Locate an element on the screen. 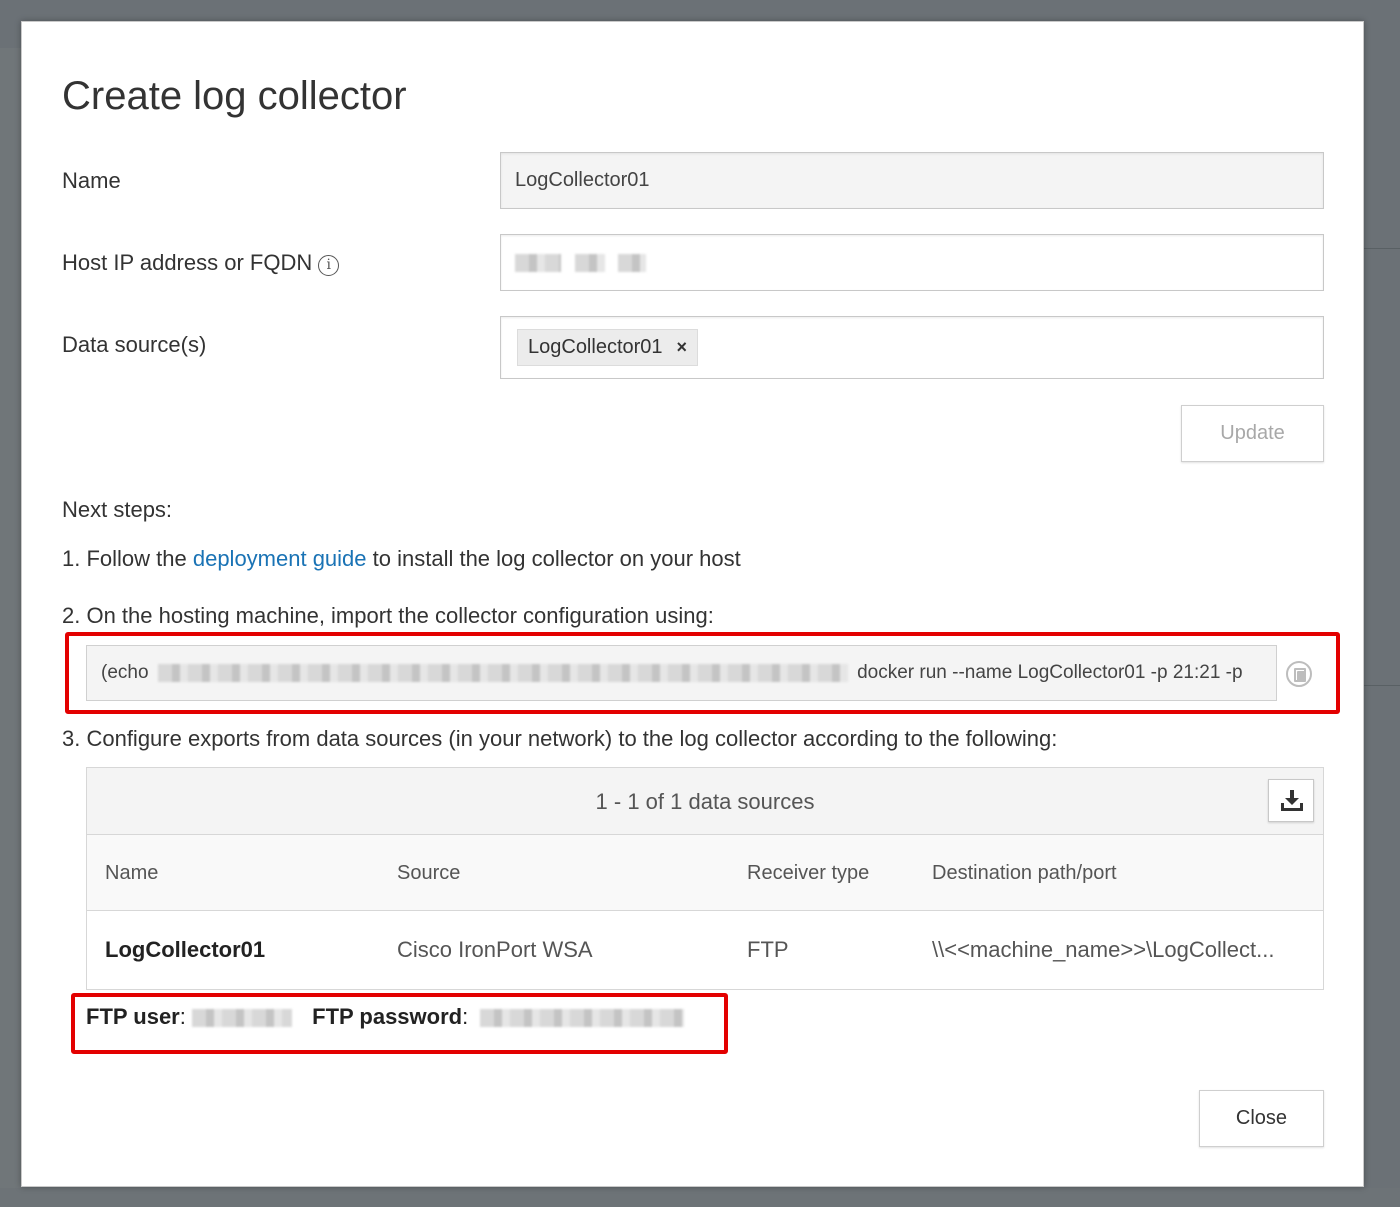  next-steps-heading: Next steps: is located at coordinates (117, 509).